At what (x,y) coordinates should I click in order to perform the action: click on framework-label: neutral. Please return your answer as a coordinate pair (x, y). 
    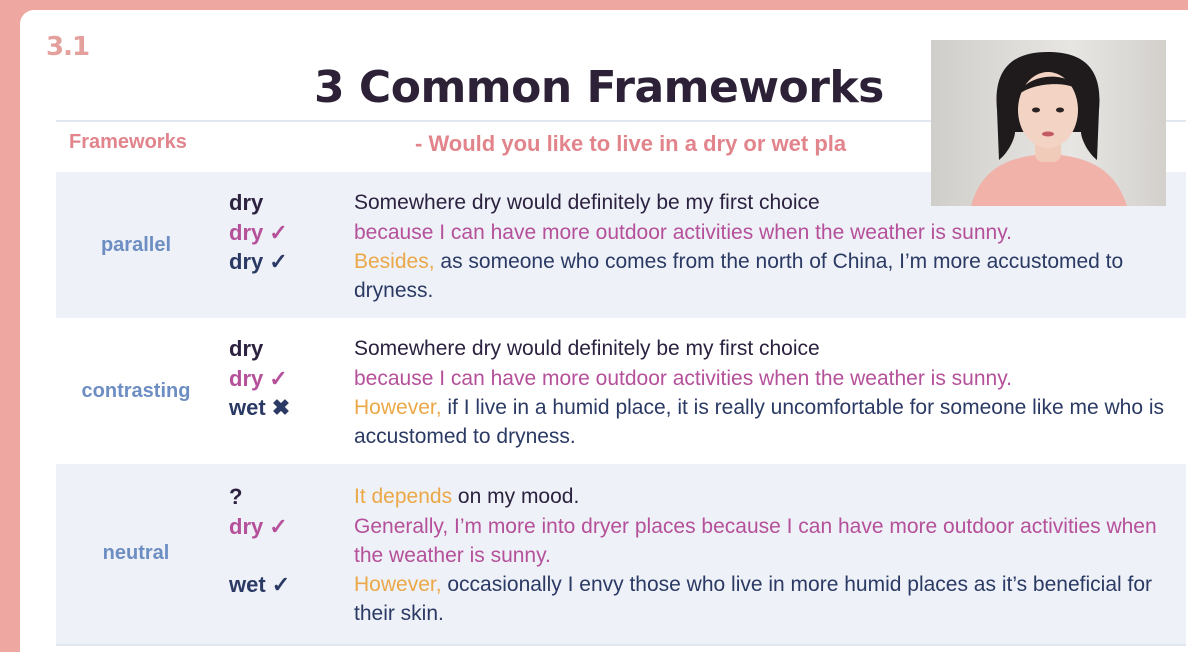
    Looking at the image, I should click on (136, 553).